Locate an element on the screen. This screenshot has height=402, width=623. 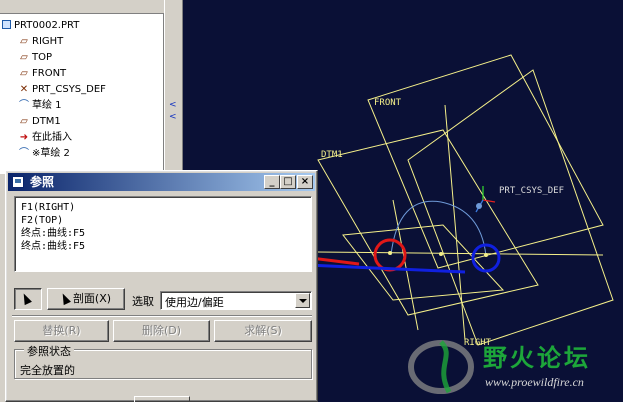
label-csys: PRT_CSYS_DEF is located at coordinates (532, 191).